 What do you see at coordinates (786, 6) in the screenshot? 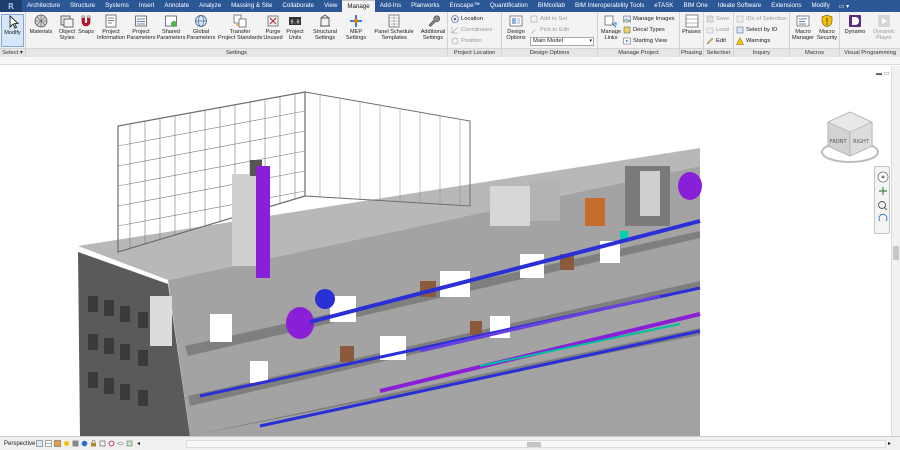
I see `tab-extensions: Extensions` at bounding box center [786, 6].